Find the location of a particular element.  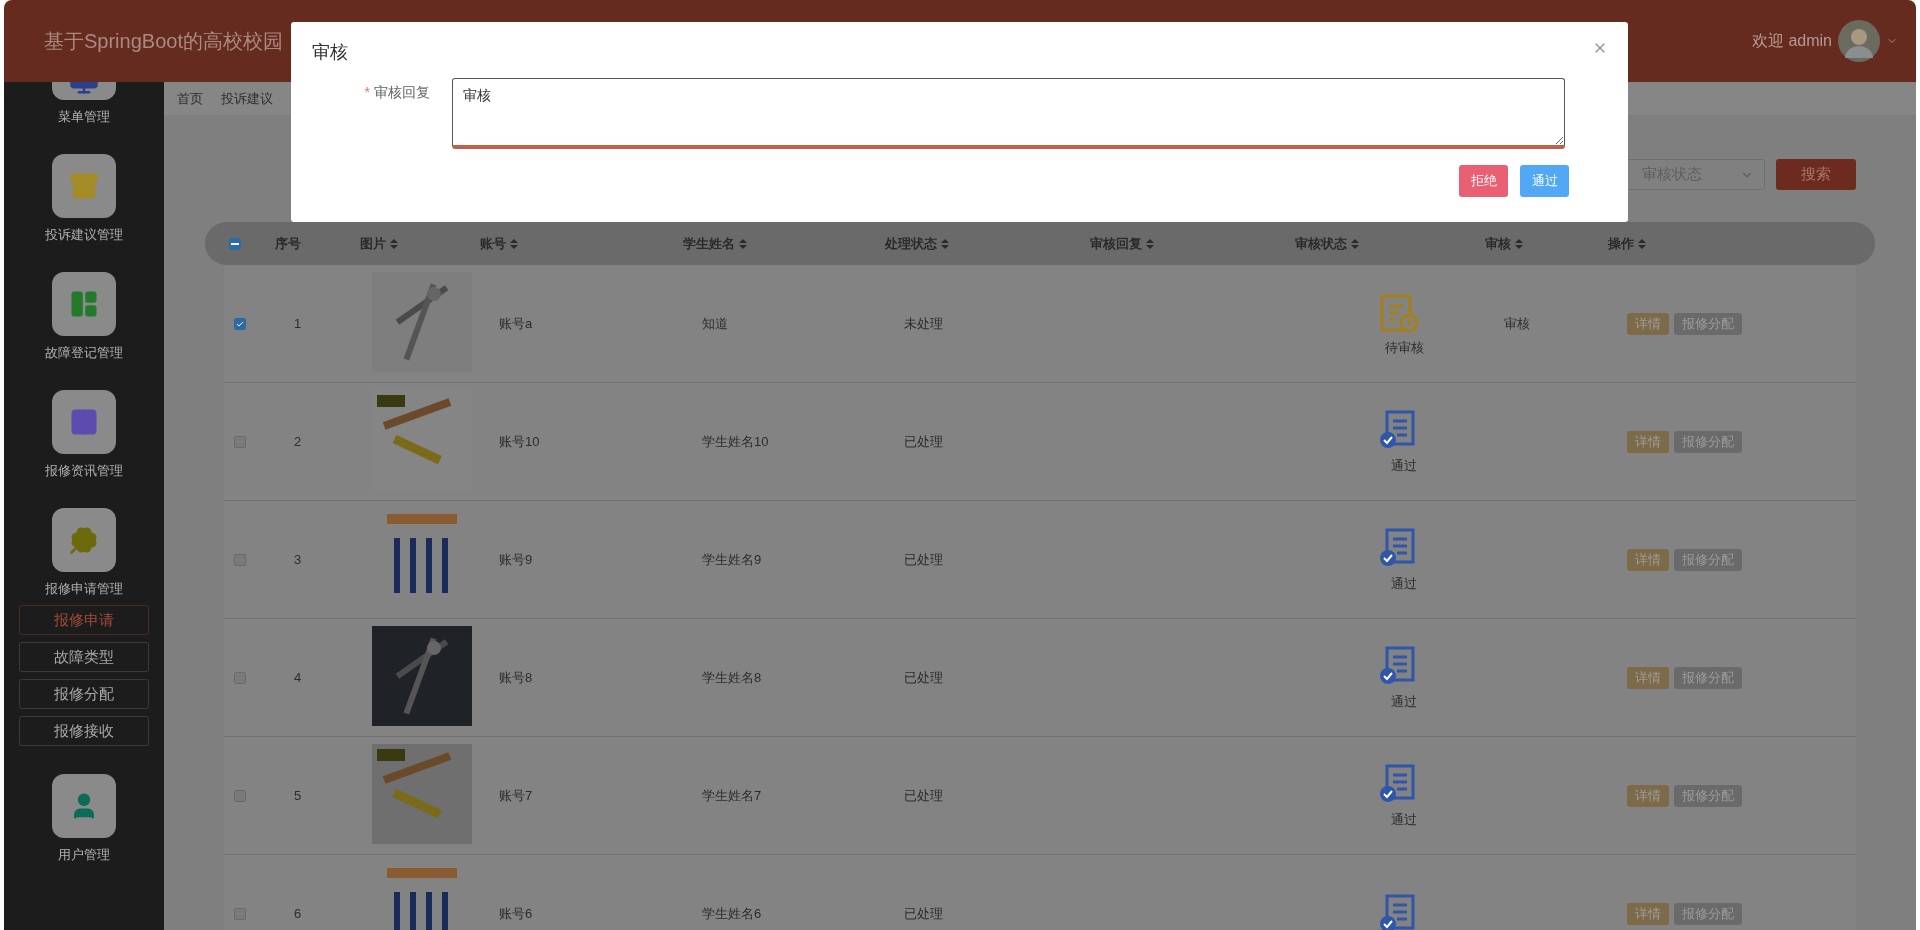

submenu-item: 故障类型 is located at coordinates (84, 657).